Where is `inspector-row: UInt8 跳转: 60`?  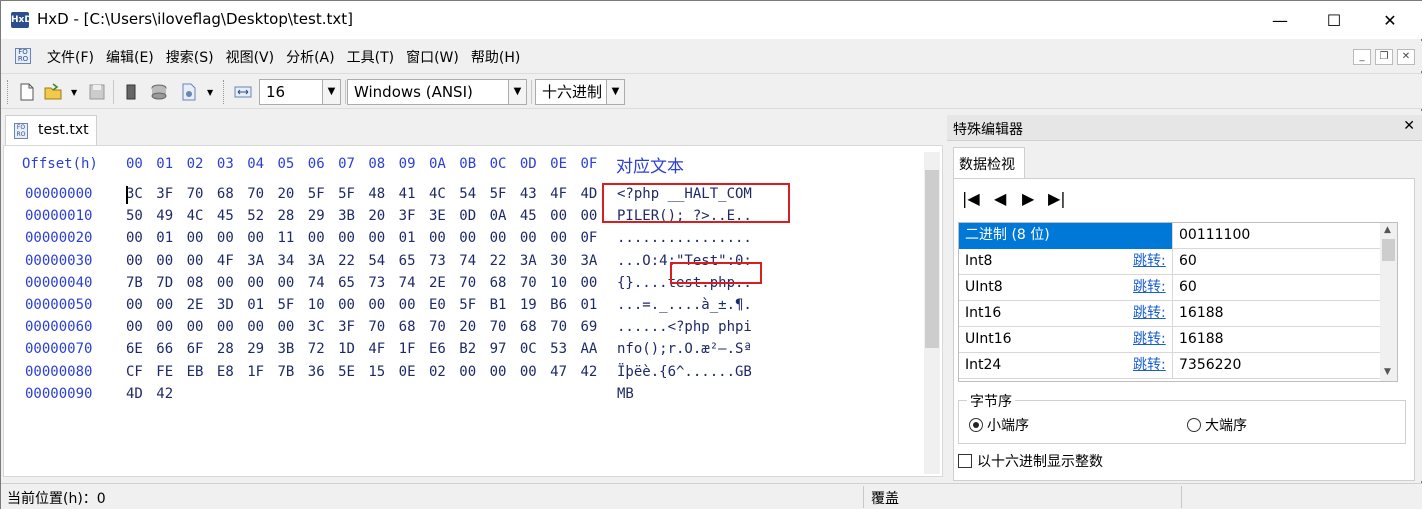
inspector-row: UInt8 跳转: 60 is located at coordinates (1173, 288).